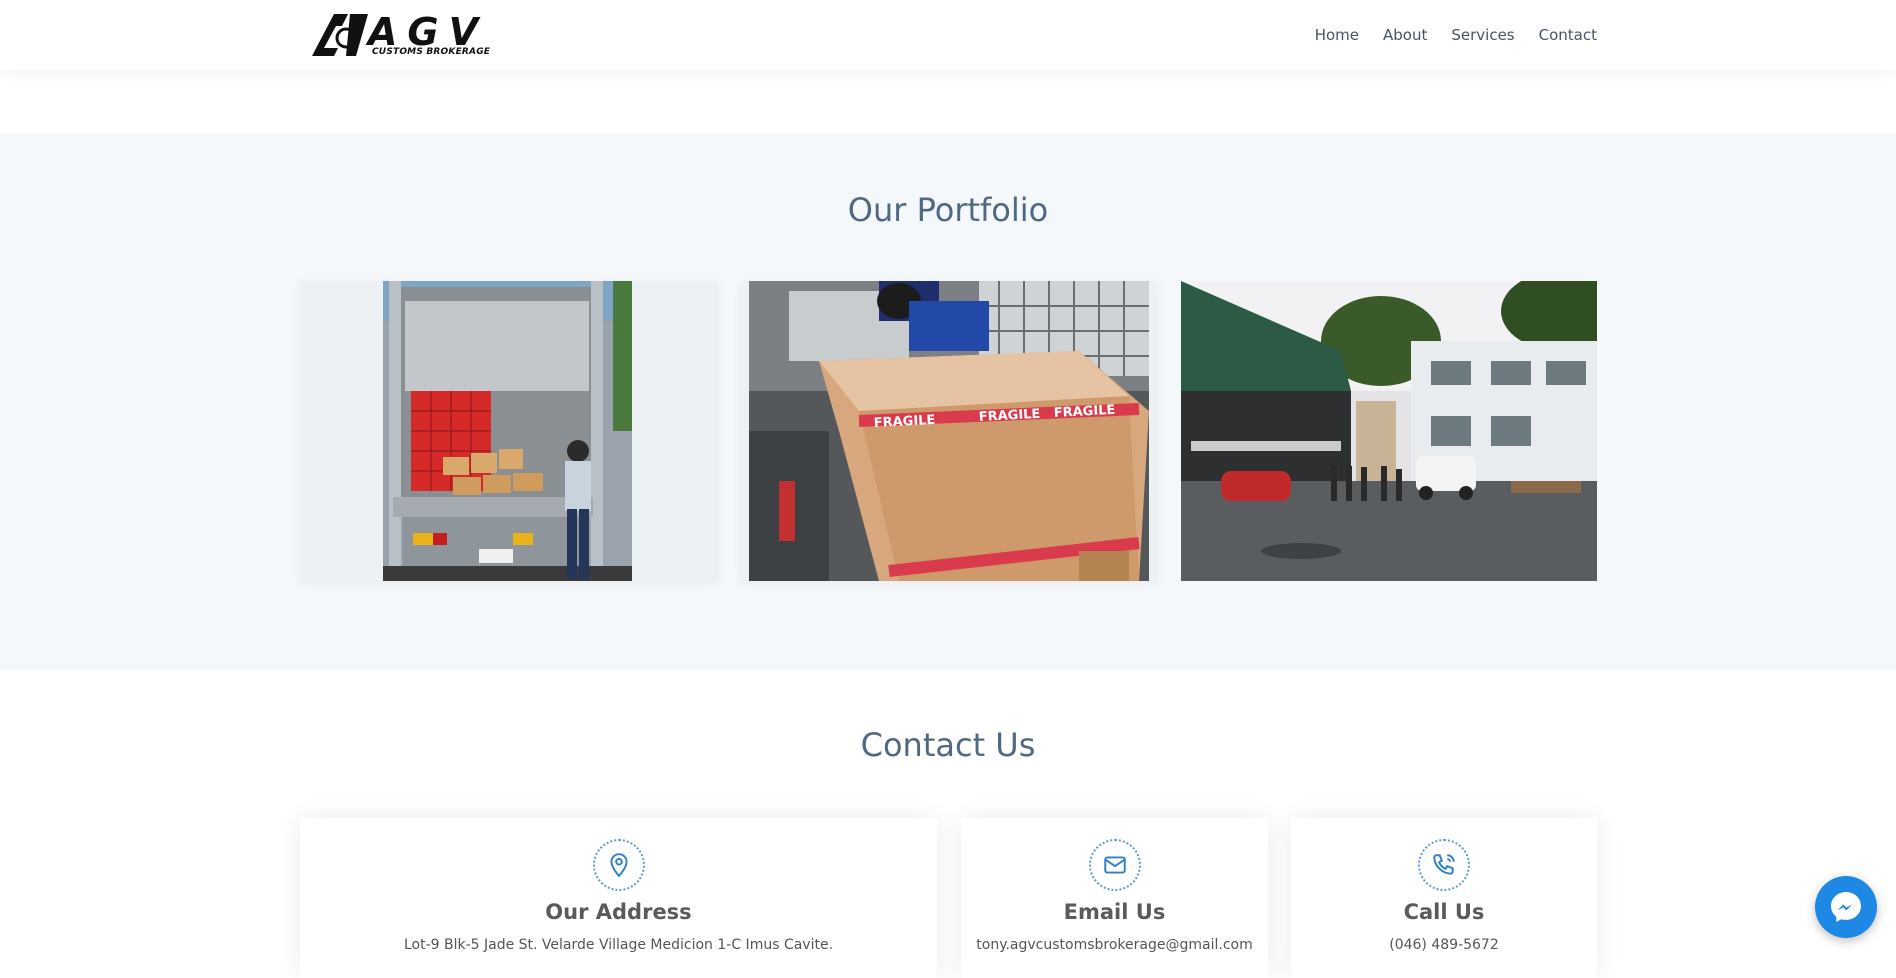 Image resolution: width=1896 pixels, height=978 pixels. Describe the element at coordinates (1337, 35) in the screenshot. I see `nav-home: Home` at that location.